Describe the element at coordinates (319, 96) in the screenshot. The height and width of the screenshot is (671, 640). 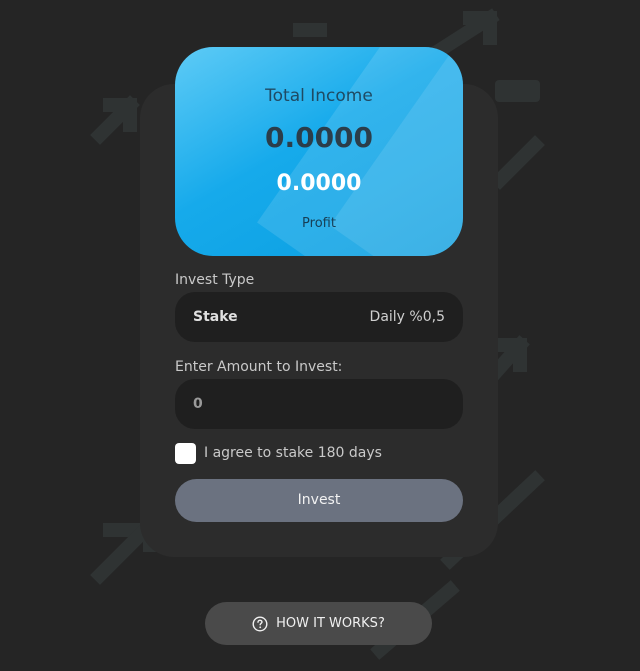
I see `total-income-title: Total Income` at that location.